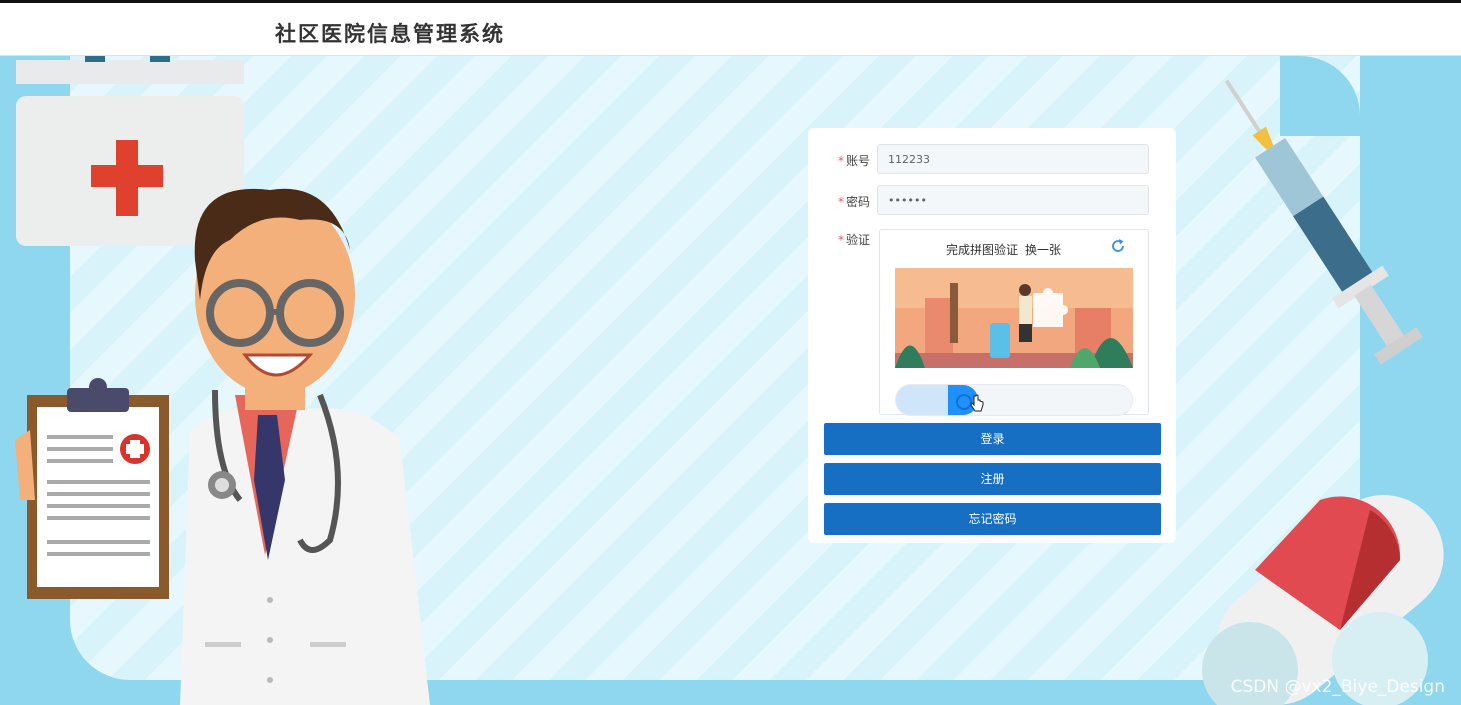  I want to click on login-button: 登录, so click(992, 439).